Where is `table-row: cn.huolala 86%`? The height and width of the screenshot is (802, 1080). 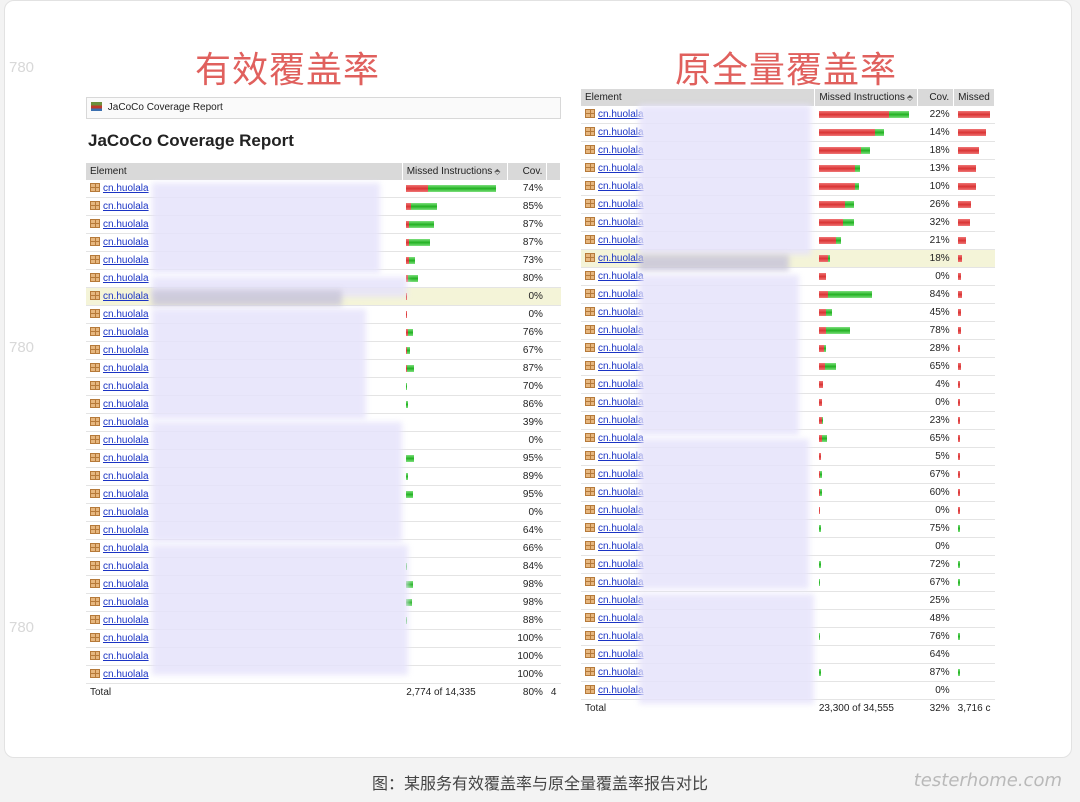
table-row: cn.huolala 86% is located at coordinates (323, 404).